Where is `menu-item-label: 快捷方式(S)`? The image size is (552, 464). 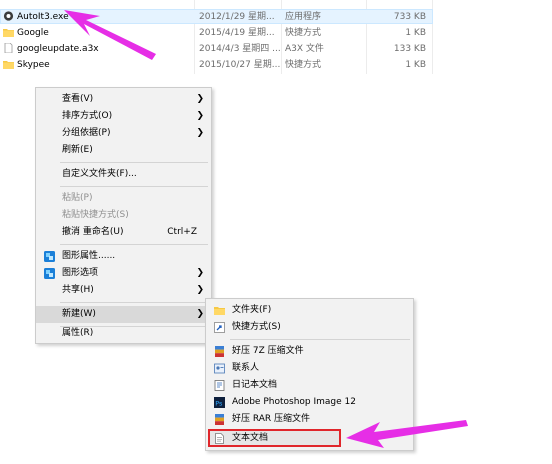 menu-item-label: 快捷方式(S) is located at coordinates (256, 327).